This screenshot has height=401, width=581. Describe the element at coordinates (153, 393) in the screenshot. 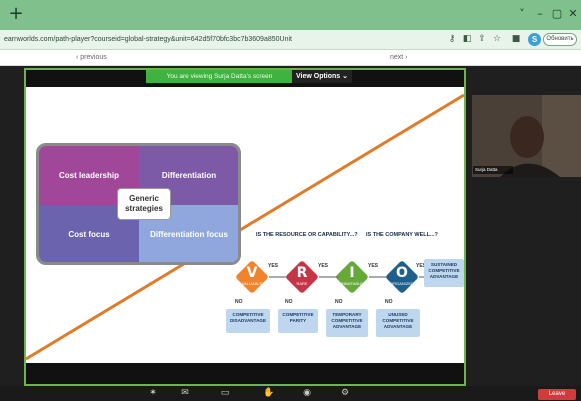

I see `reactions-icon: ✶` at that location.